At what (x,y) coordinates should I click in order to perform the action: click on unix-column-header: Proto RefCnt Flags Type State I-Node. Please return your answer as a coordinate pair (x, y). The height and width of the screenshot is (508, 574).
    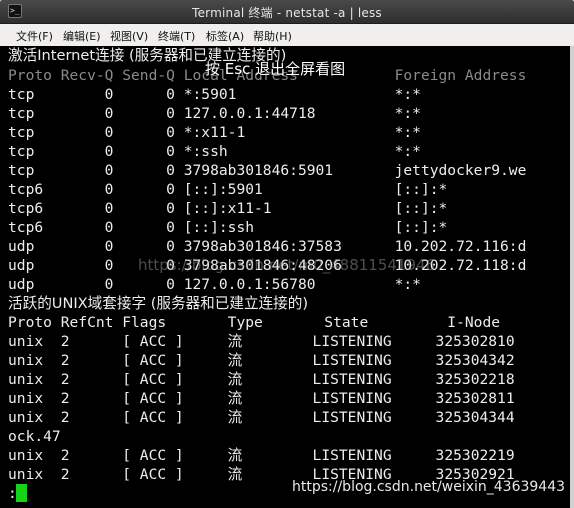
    Looking at the image, I should click on (254, 322).